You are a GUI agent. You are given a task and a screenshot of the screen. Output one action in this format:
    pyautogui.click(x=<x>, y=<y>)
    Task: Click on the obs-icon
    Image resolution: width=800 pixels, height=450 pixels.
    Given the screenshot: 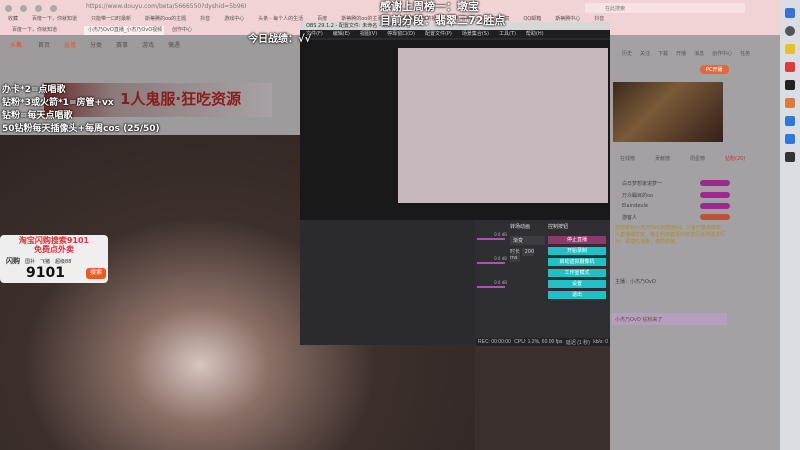 What is the action you would take?
    pyautogui.click(x=790, y=85)
    